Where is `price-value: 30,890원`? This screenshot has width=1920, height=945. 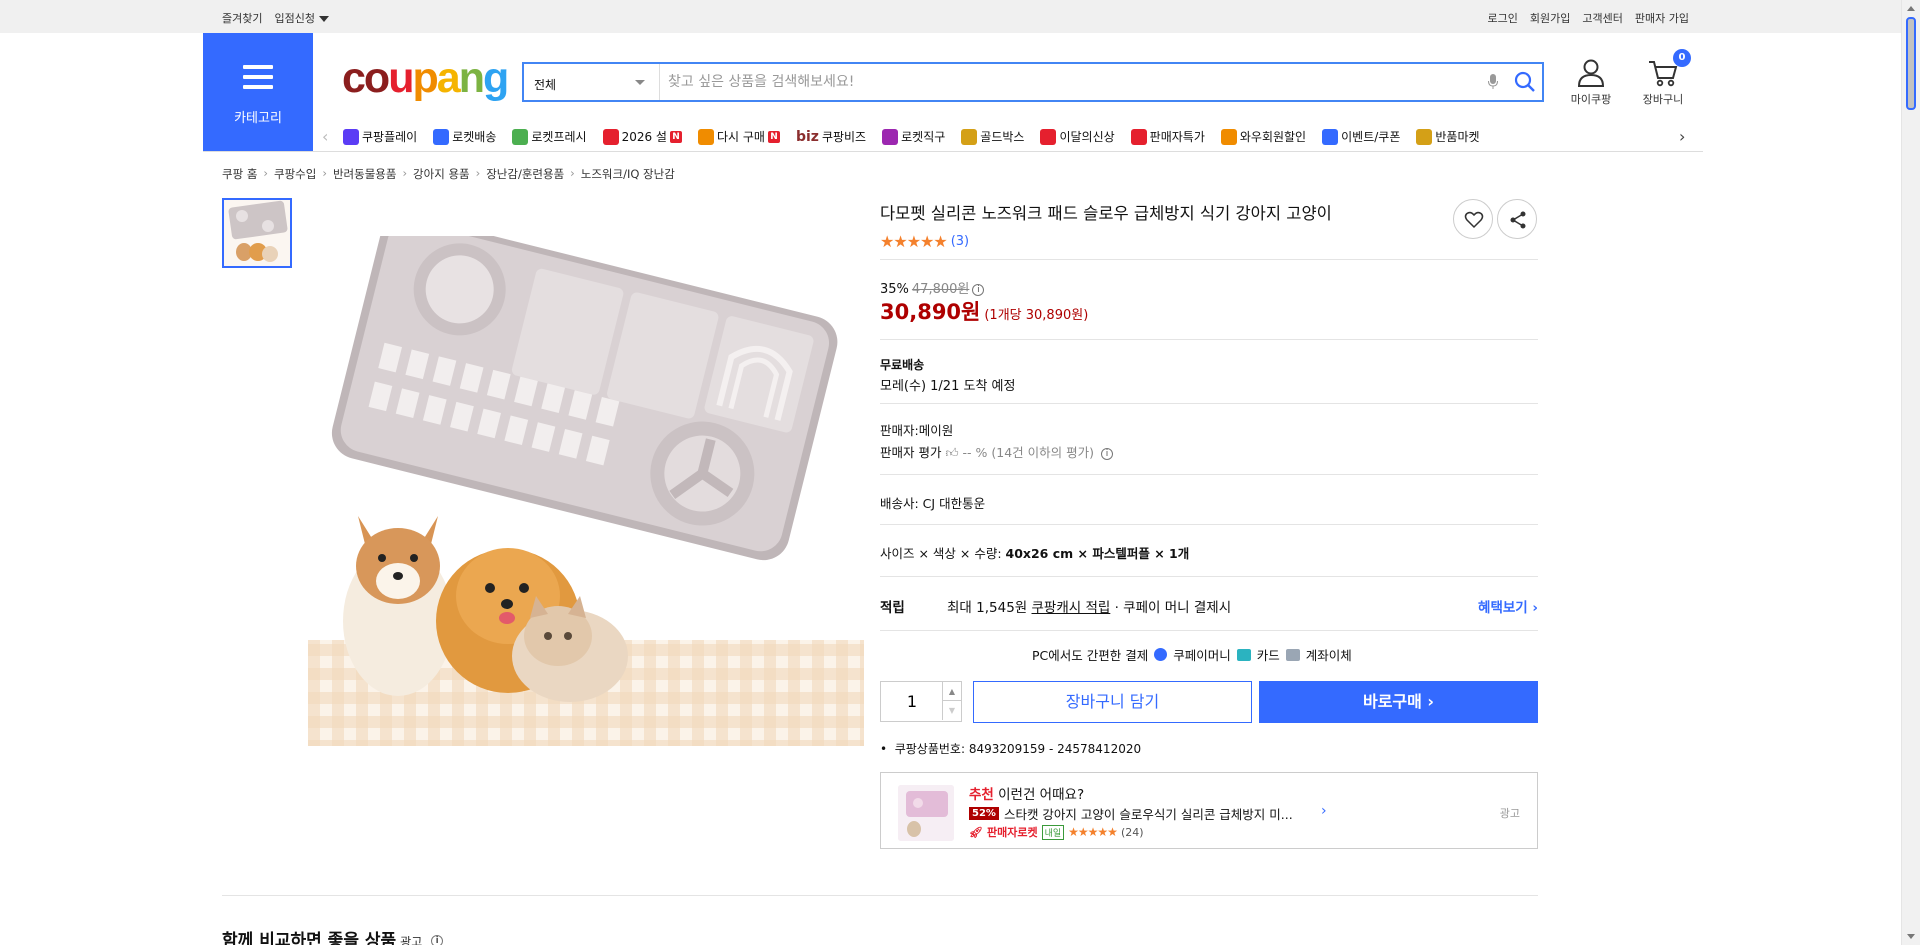
price-value: 30,890원 is located at coordinates (930, 312).